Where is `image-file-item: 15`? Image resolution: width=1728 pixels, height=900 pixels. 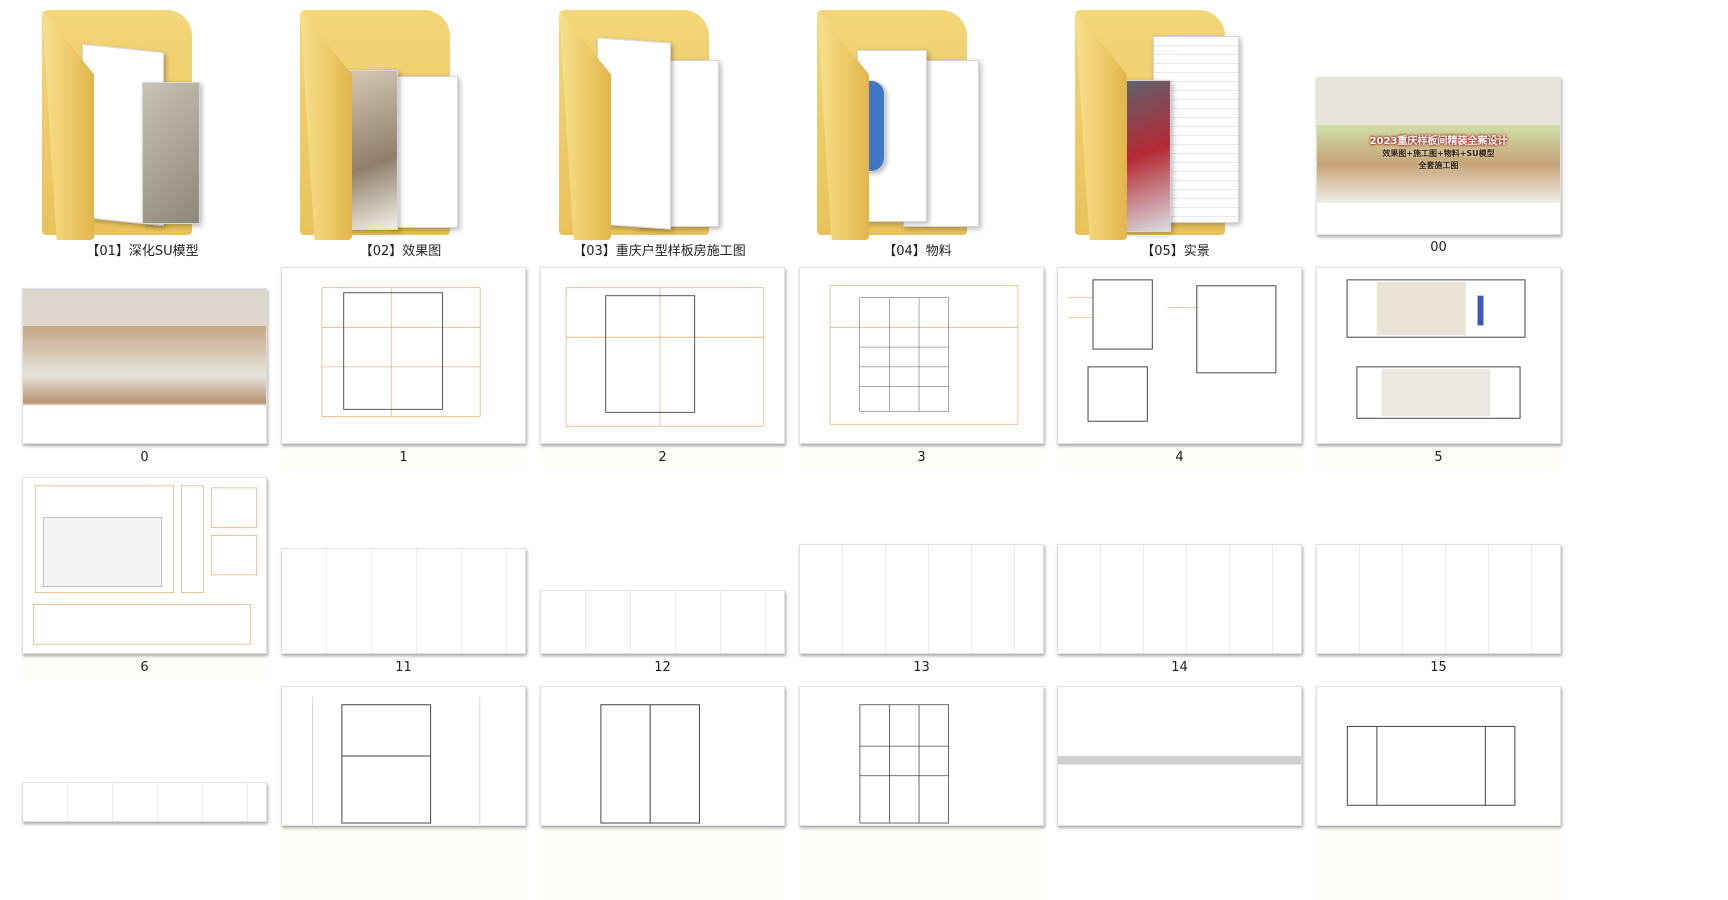
image-file-item: 15 is located at coordinates (1438, 603).